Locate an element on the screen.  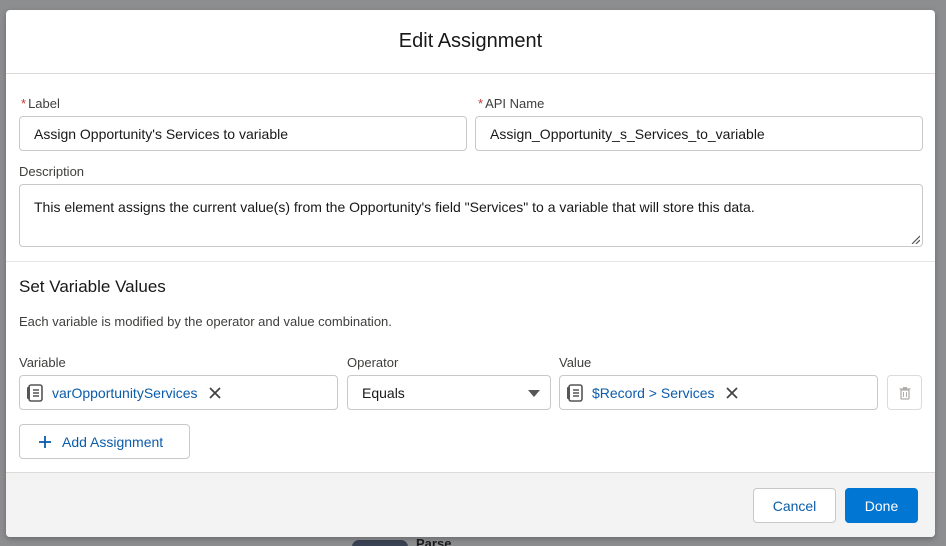
modal-footer: Cancel Done is located at coordinates (470, 504).